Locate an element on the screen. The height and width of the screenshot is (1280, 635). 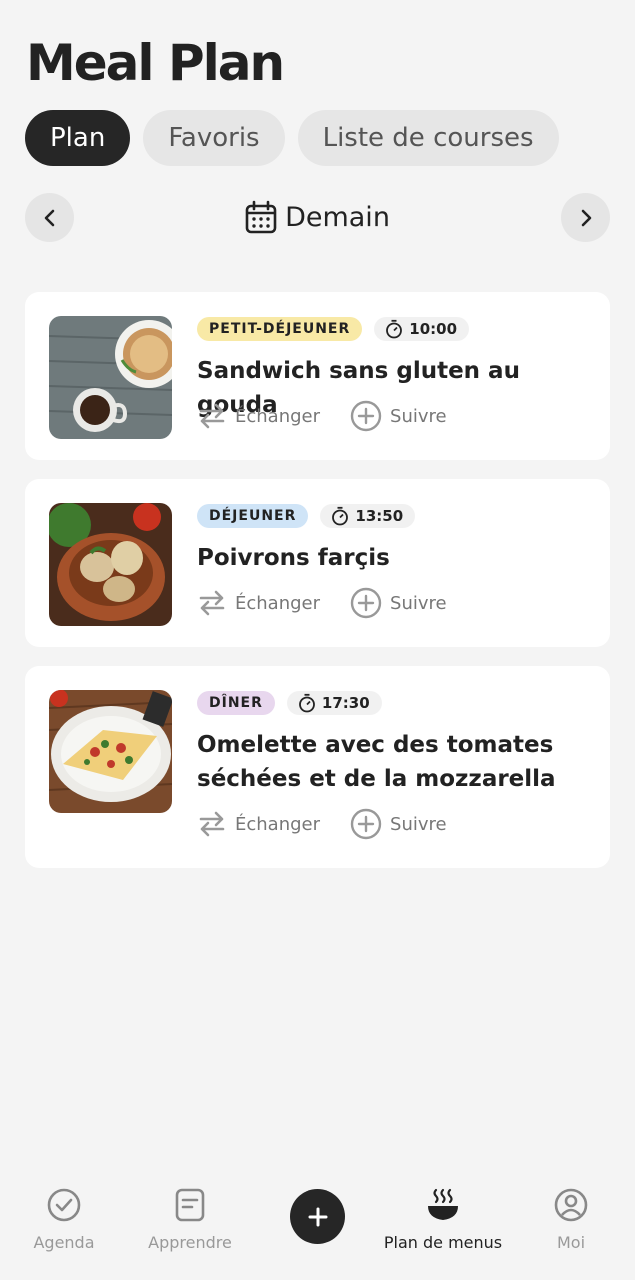
document-icon is located at coordinates (190, 1205).